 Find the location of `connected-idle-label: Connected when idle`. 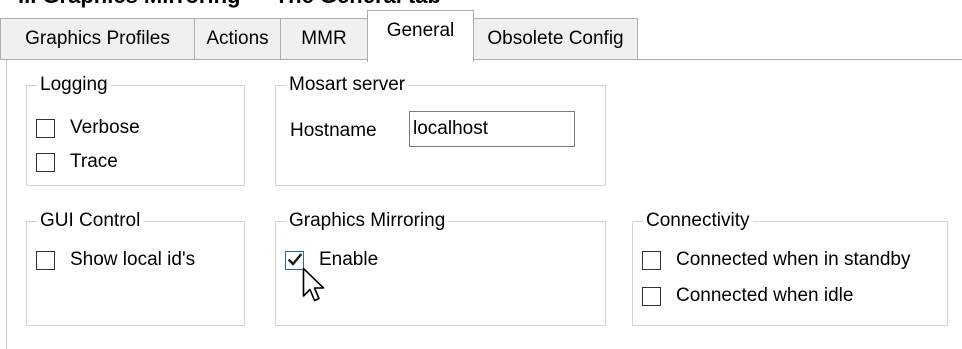

connected-idle-label: Connected when idle is located at coordinates (765, 295).